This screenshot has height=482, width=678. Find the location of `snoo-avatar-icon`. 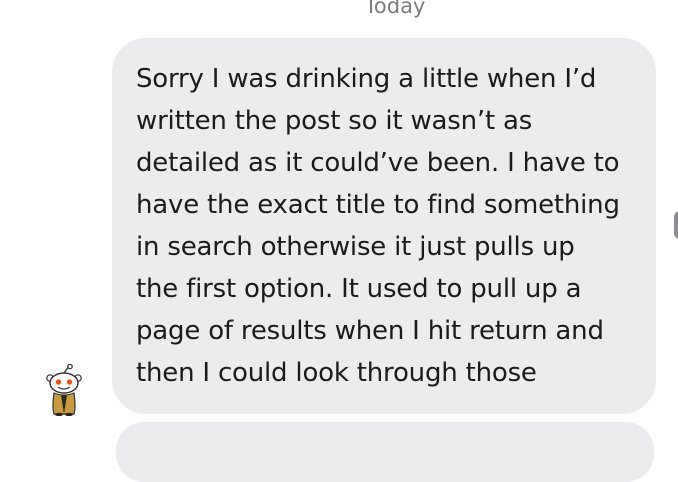

snoo-avatar-icon is located at coordinates (64, 390).